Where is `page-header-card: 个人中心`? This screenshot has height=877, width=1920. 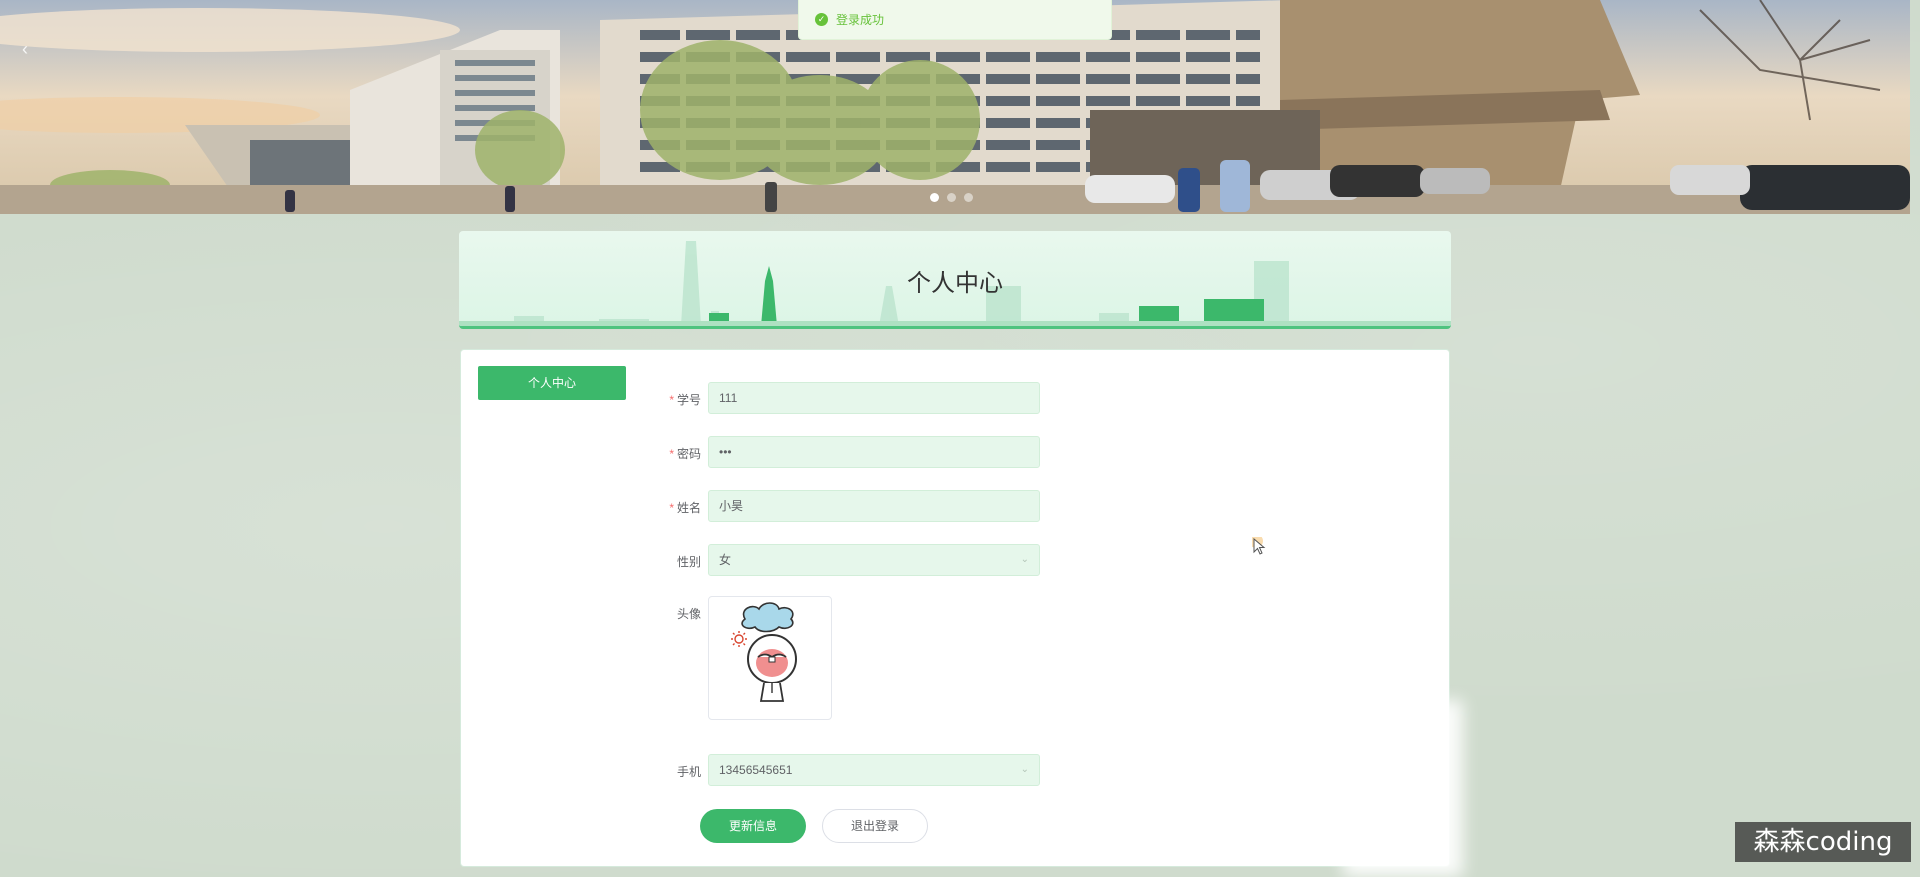
page-header-card: 个人中心 is located at coordinates (955, 280).